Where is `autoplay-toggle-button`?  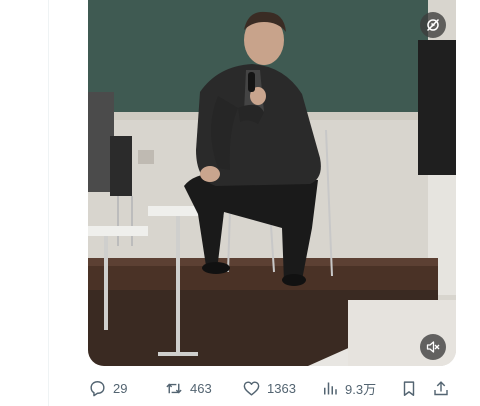
autoplay-toggle-button is located at coordinates (433, 25).